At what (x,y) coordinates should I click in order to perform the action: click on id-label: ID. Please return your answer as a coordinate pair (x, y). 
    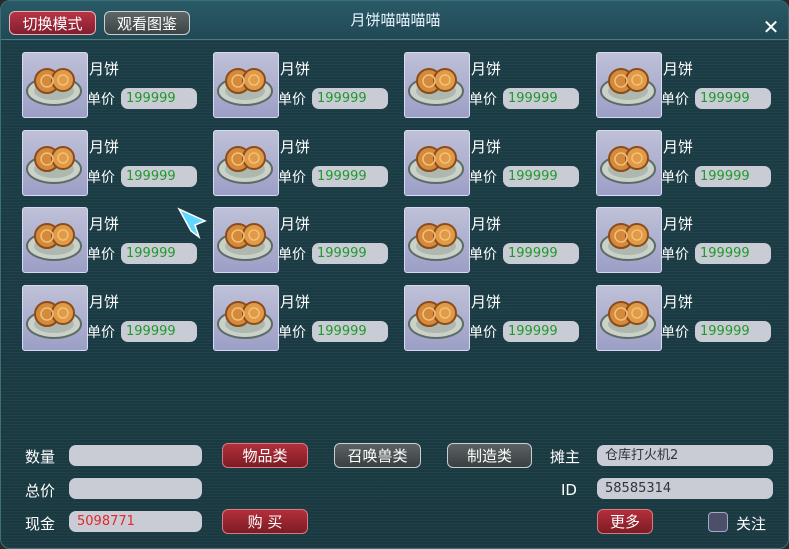
    Looking at the image, I should click on (569, 490).